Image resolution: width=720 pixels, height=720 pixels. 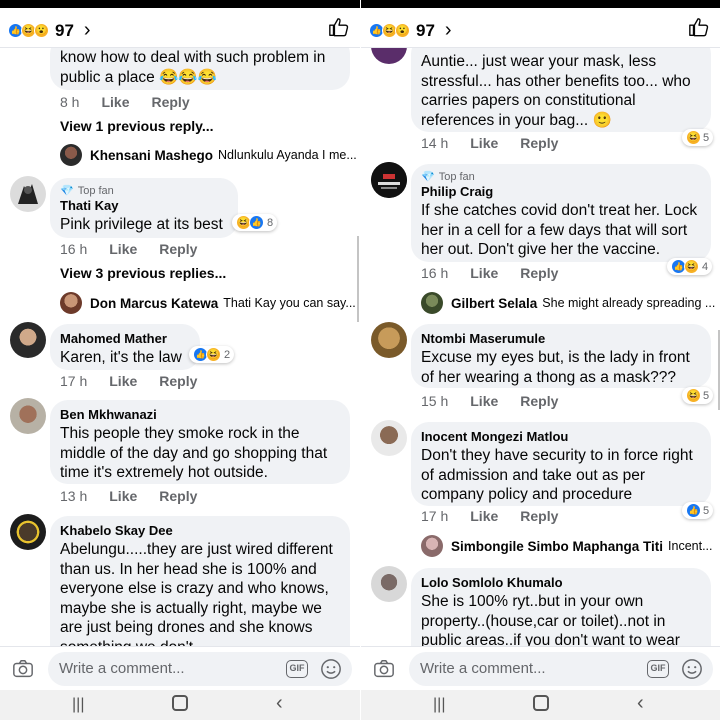 I want to click on comment-author: Inocent Mongezi Matlou, so click(x=561, y=437).